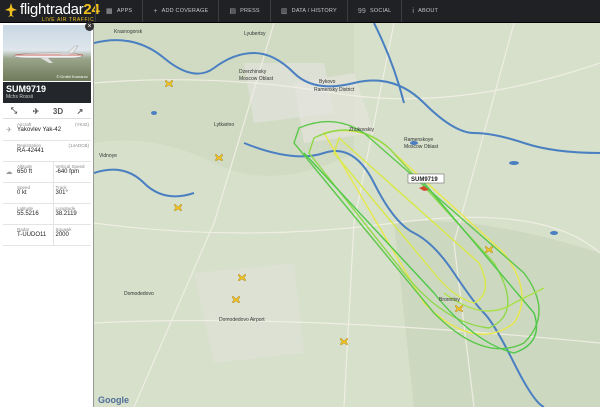 The height and width of the screenshot is (407, 600). I want to click on google-logo: Google, so click(113, 400).